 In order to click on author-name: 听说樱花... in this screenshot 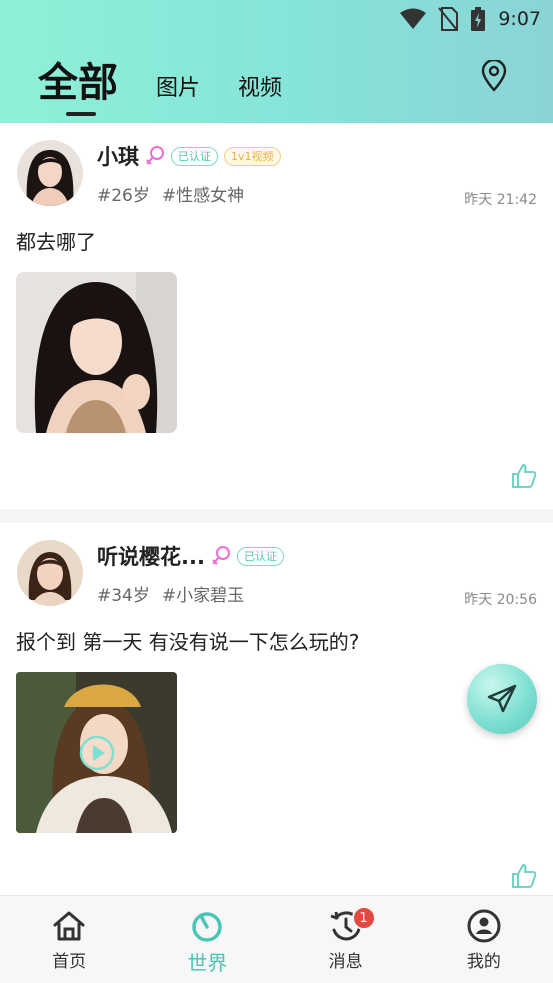, I will do `click(151, 557)`.